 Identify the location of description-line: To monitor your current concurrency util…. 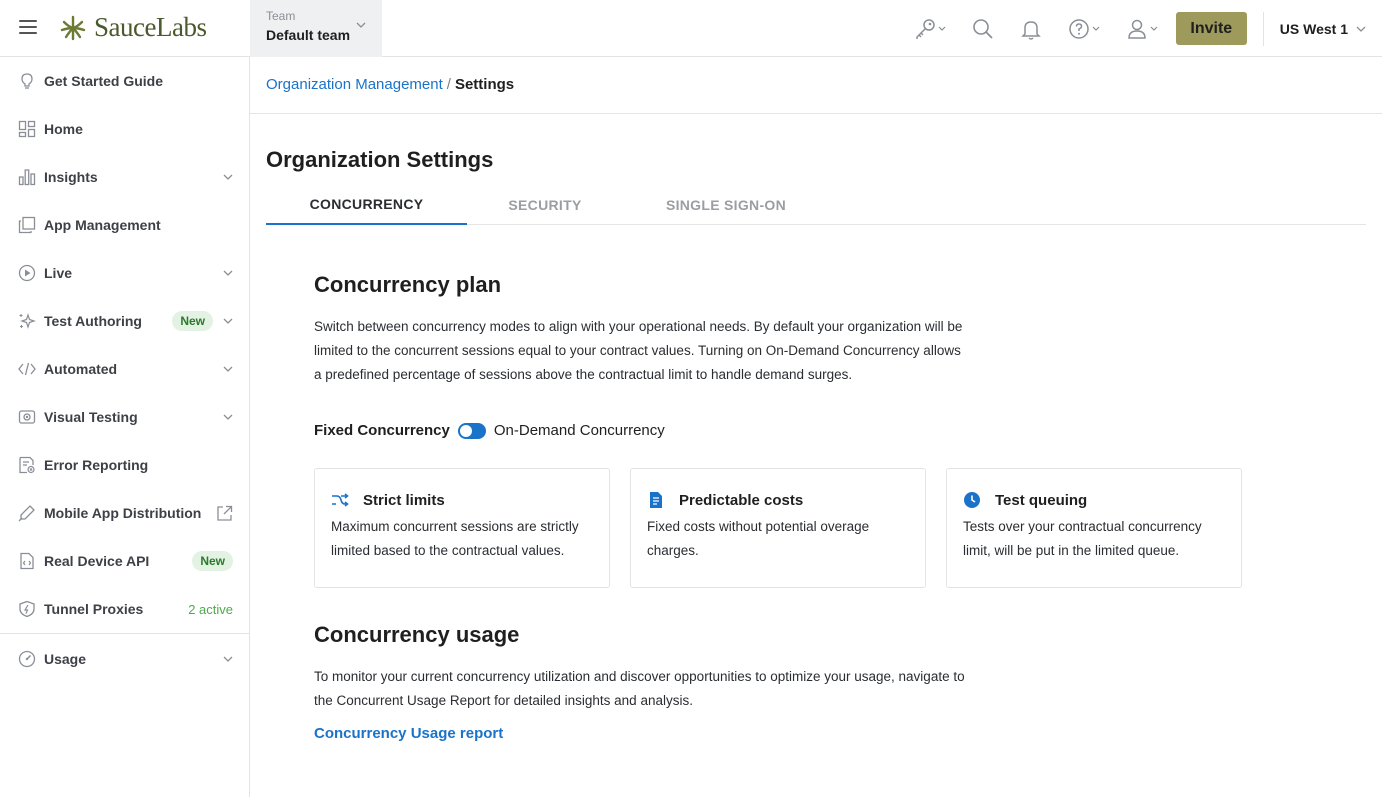
(639, 676).